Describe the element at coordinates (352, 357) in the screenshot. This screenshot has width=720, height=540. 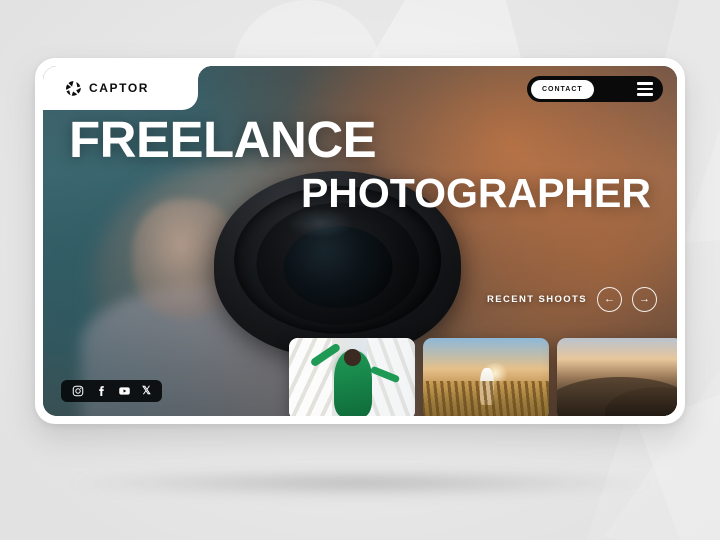
I see `thumb1-head` at that location.